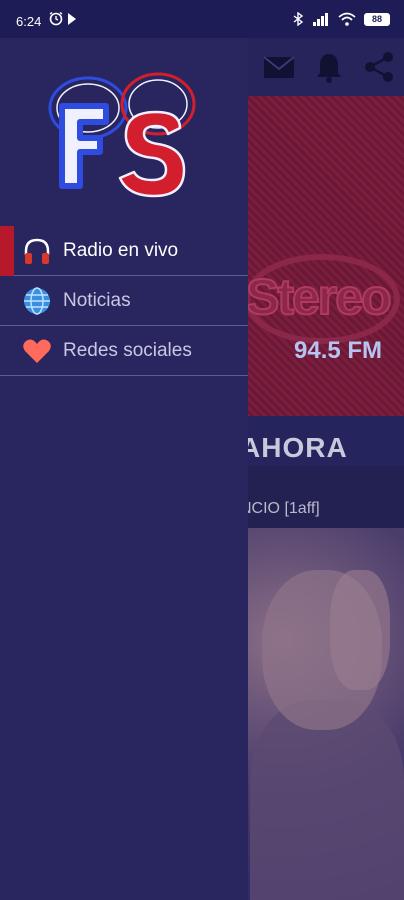 The image size is (404, 900). I want to click on alarm-icon, so click(62, 18).